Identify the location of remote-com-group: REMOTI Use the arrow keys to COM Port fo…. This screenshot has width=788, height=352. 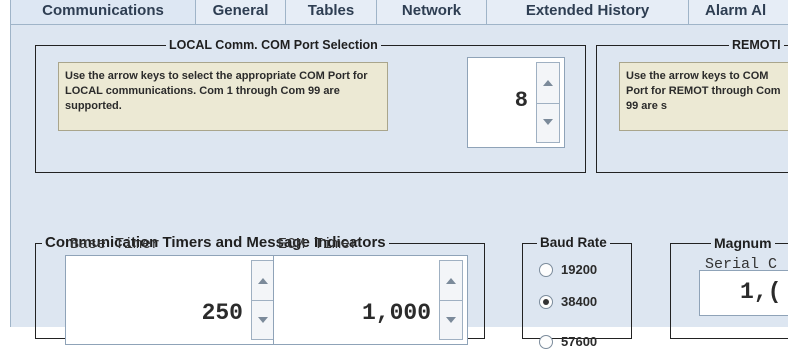
(692, 105).